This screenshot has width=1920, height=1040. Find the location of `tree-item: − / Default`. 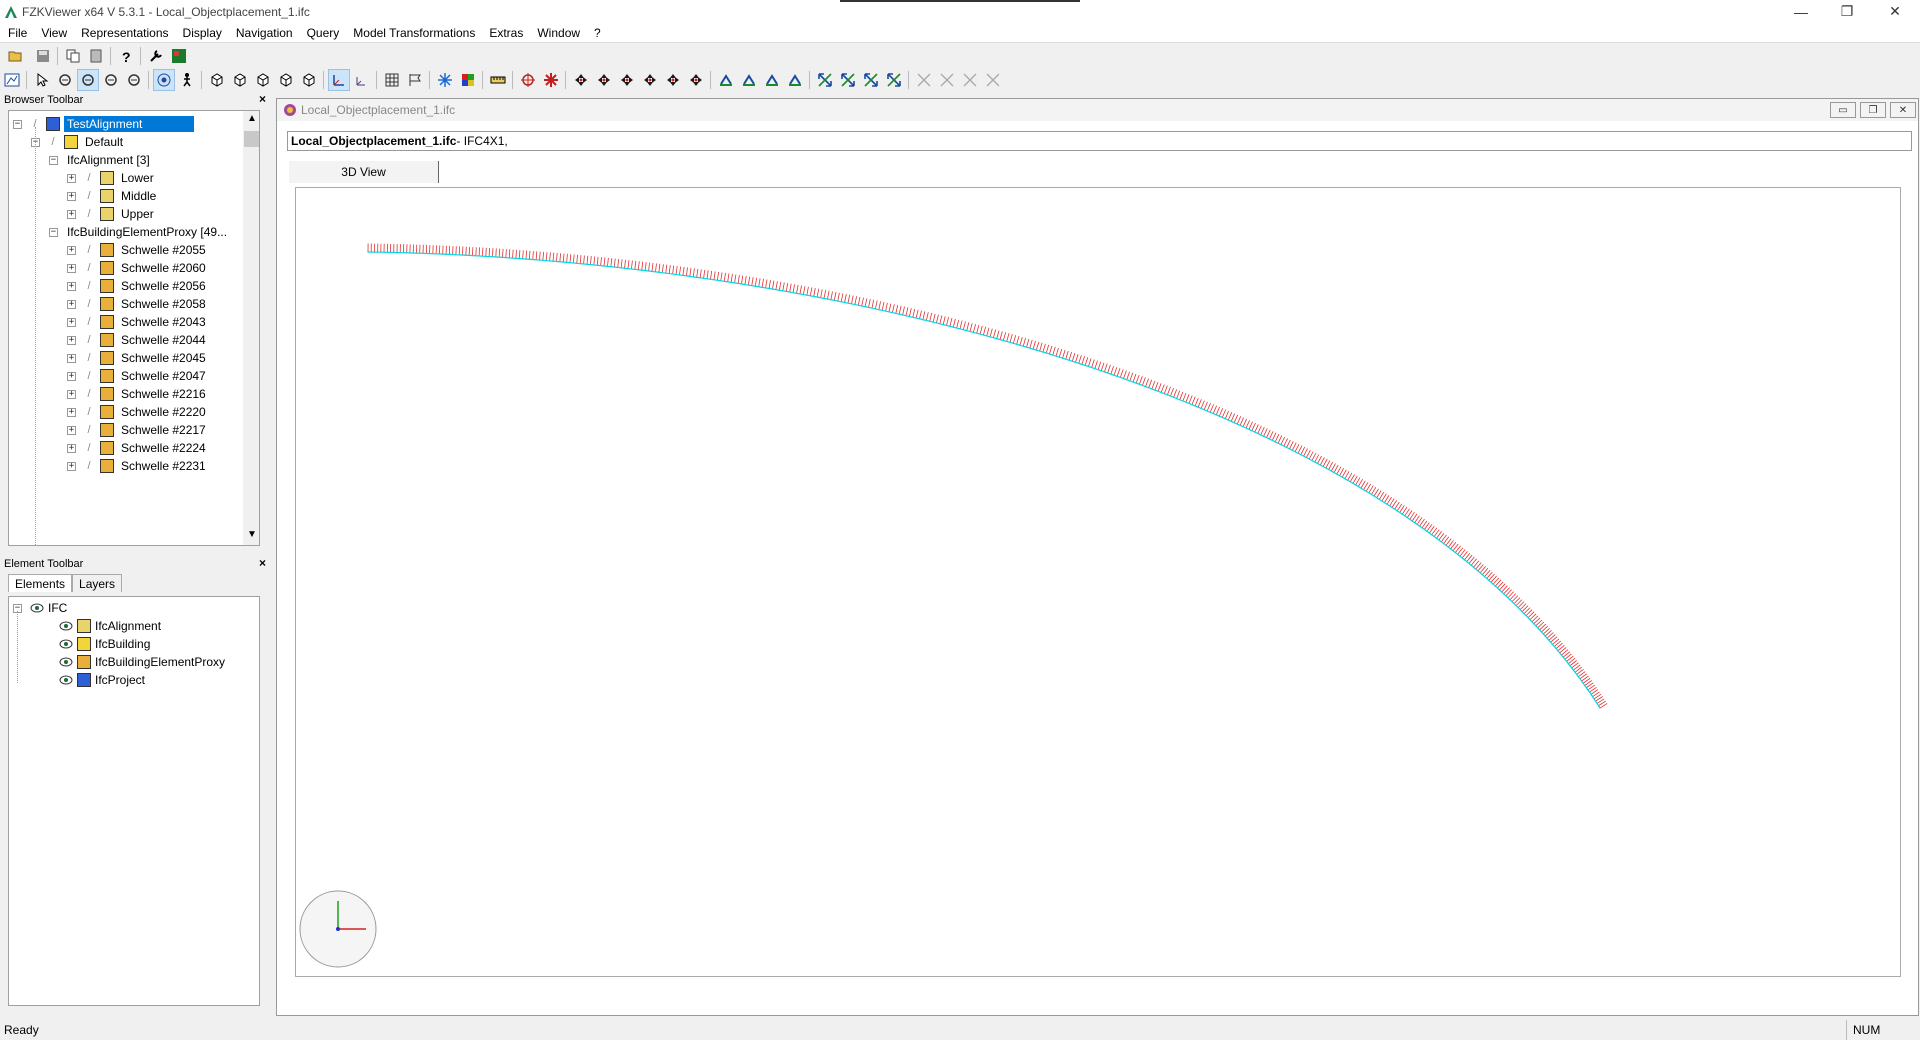

tree-item: − / Default is located at coordinates (78, 142).